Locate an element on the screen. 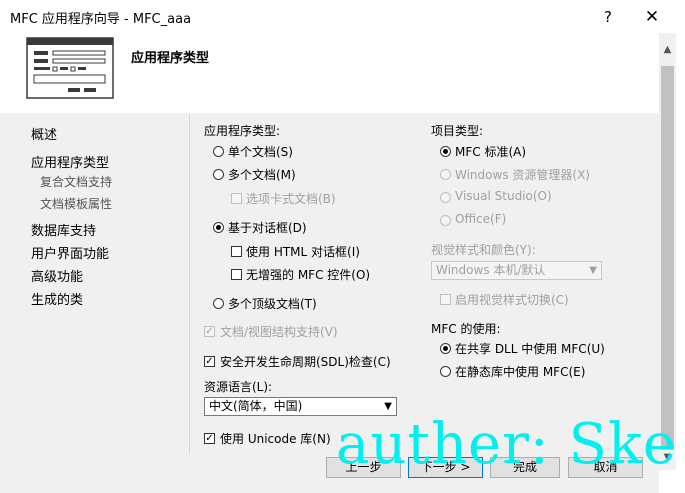 This screenshot has height=493, width=685. nav-item-database: 数据库支持 is located at coordinates (63, 229).